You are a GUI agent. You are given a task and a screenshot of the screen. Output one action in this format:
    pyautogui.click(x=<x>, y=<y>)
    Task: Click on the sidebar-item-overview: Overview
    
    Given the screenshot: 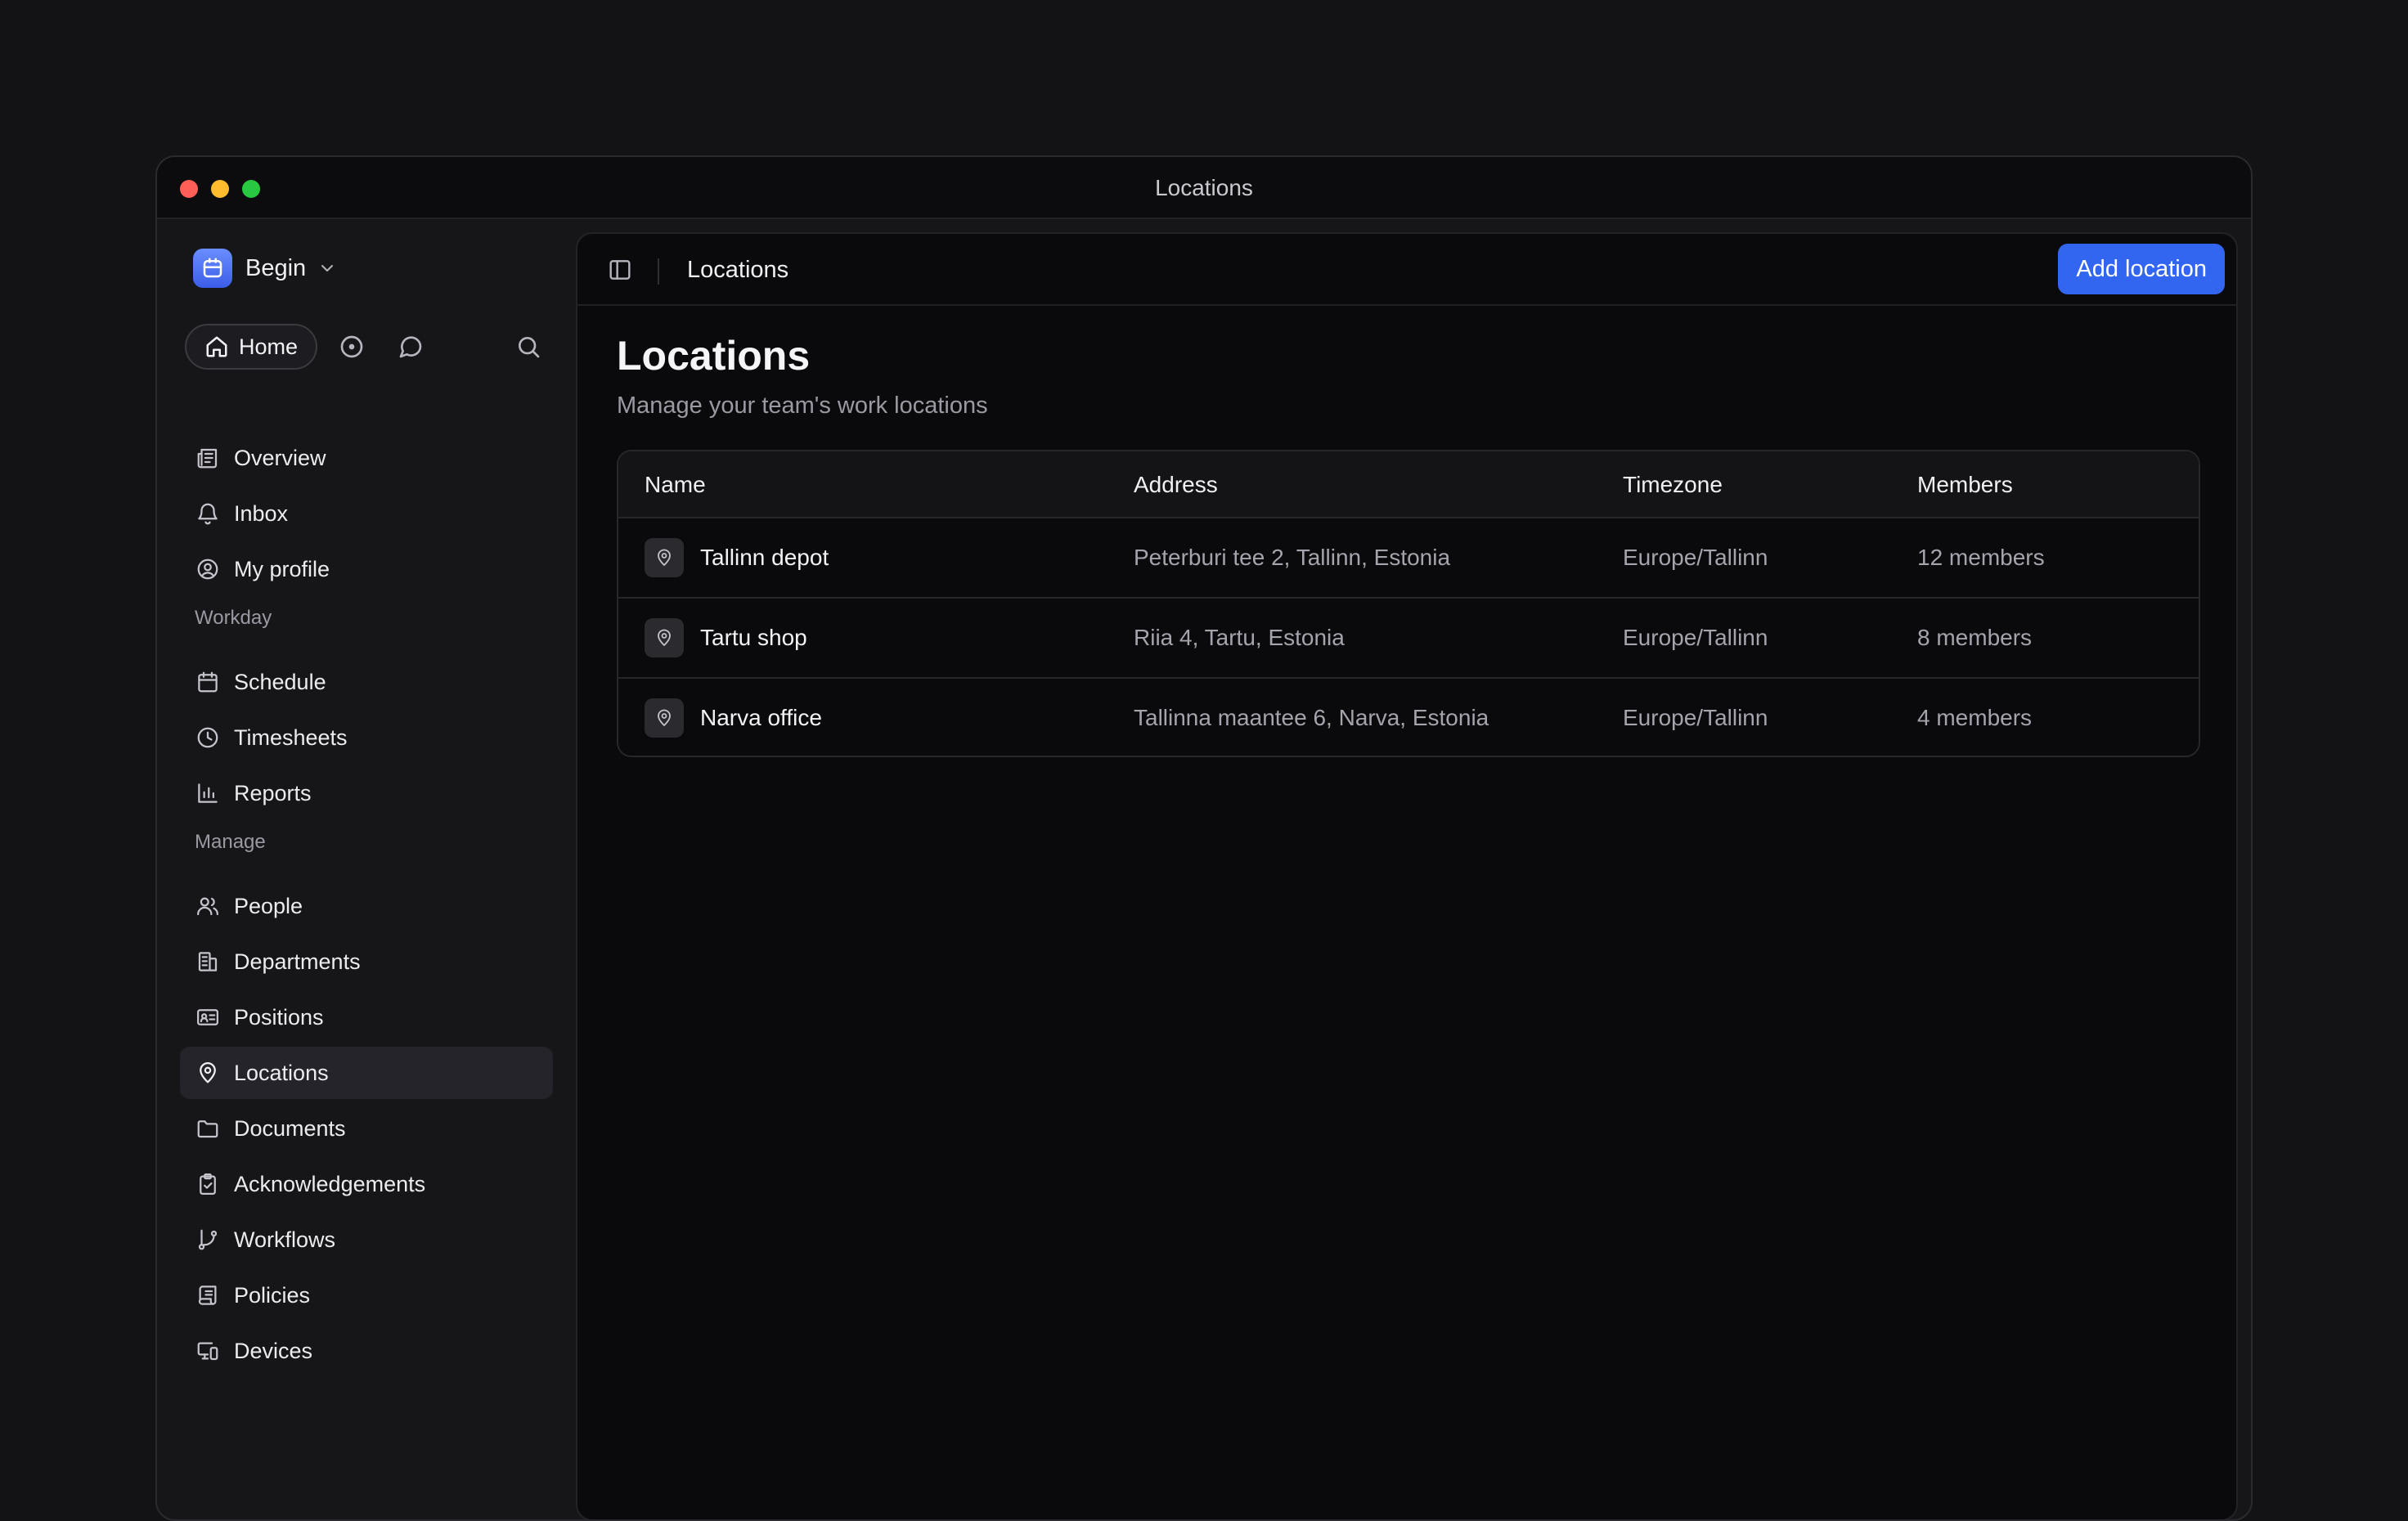 What is the action you would take?
    pyautogui.click(x=366, y=458)
    